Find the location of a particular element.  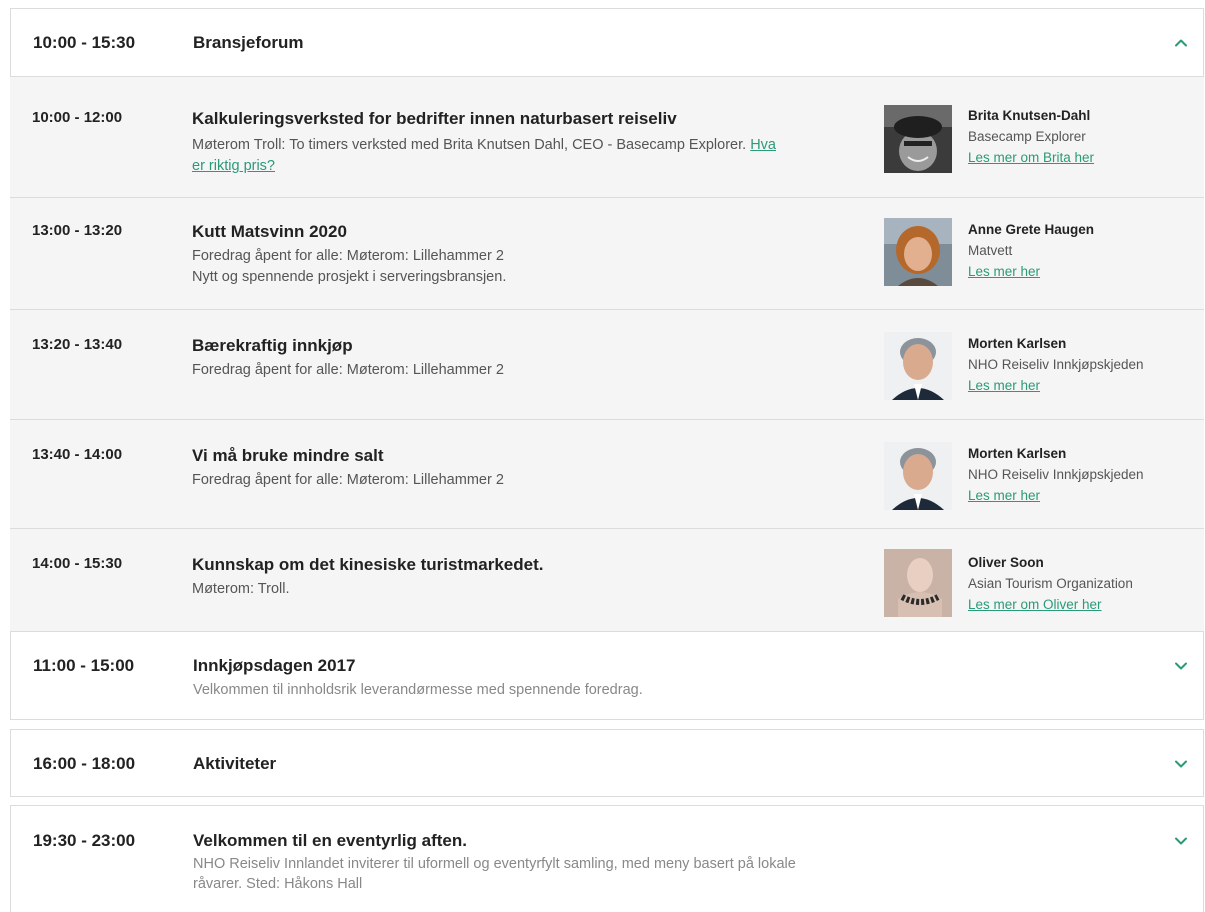

section-title: Aktiviteter is located at coordinates (235, 763).